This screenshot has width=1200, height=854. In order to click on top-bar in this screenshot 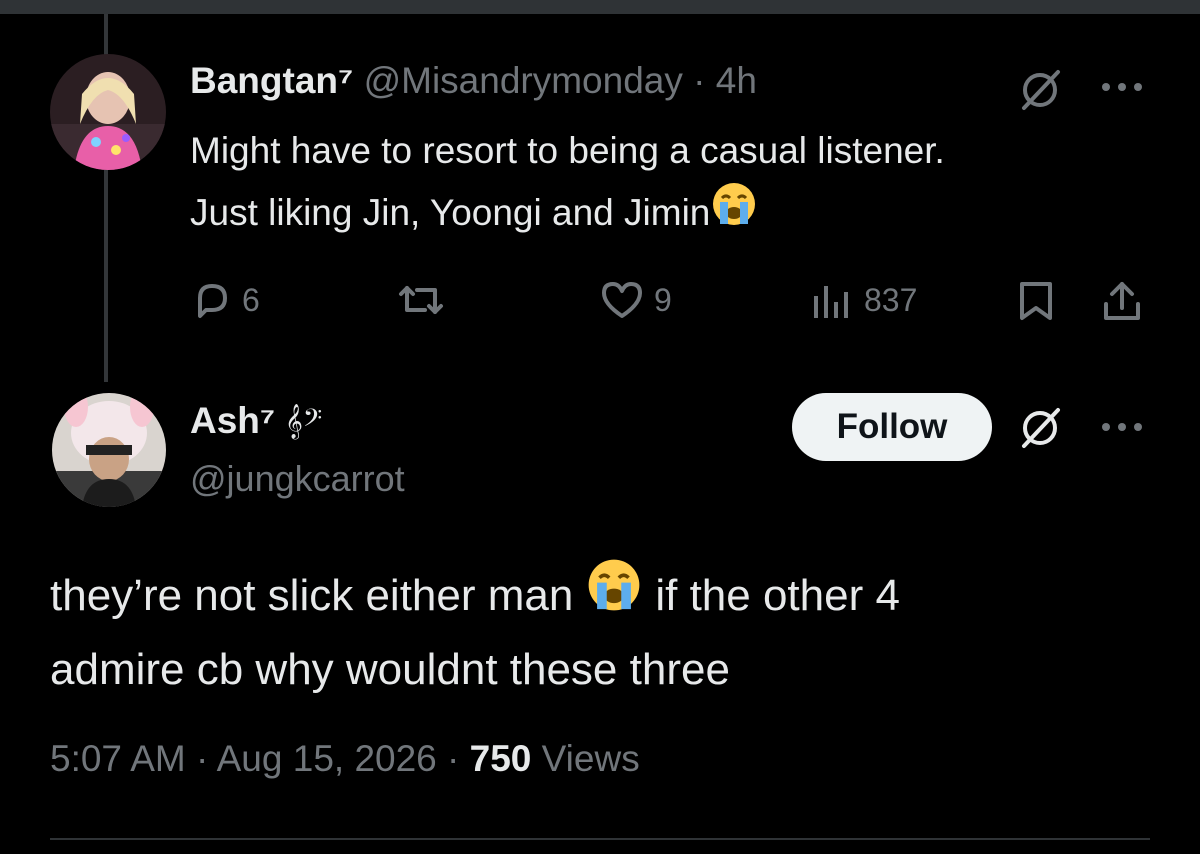, I will do `click(600, 7)`.